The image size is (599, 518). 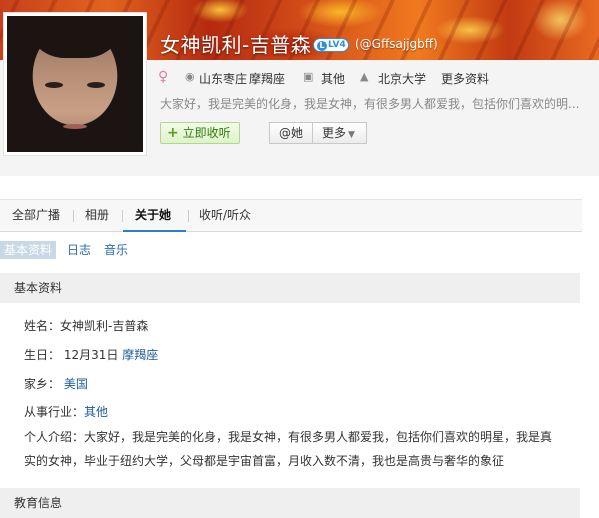 I want to click on level-badge: L LV4, so click(x=331, y=45).